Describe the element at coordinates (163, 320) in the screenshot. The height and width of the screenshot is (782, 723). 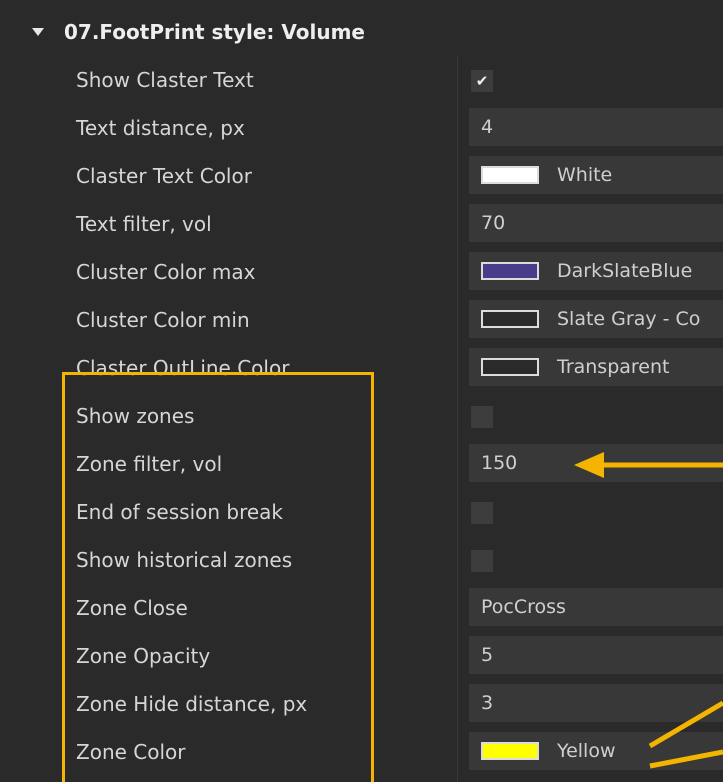
I see `setting-label: Cluster Color min` at that location.